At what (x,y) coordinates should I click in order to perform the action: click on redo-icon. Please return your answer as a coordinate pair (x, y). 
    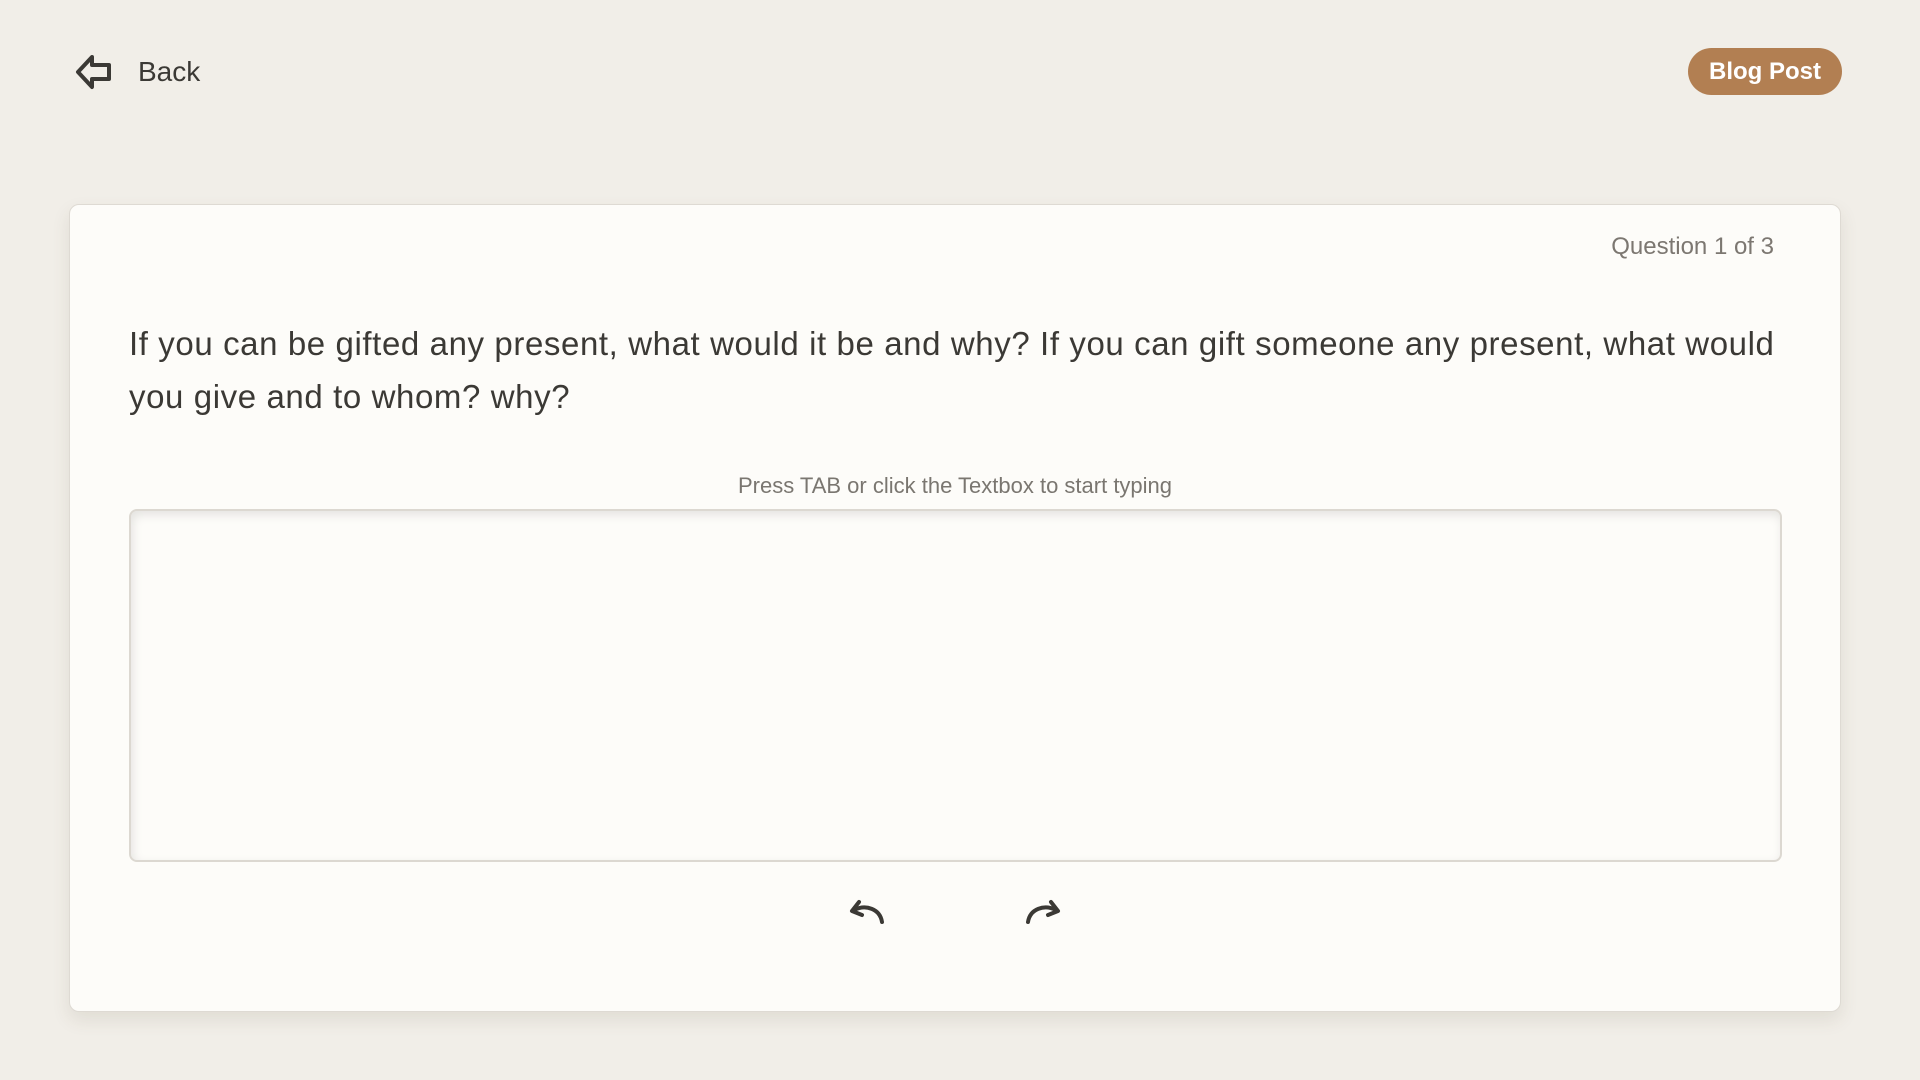
    Looking at the image, I should click on (1044, 915).